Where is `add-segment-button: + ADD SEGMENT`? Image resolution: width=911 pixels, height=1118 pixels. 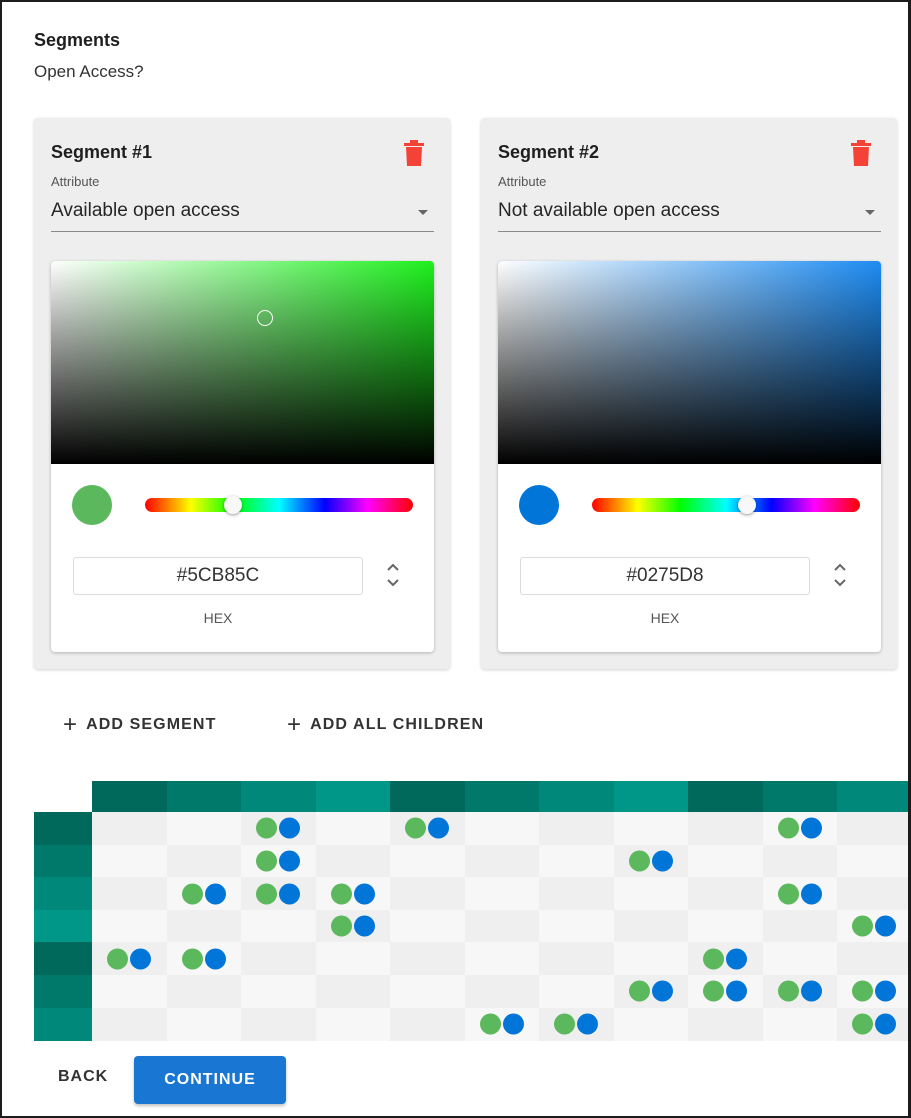
add-segment-button: + ADD SEGMENT is located at coordinates (139, 724).